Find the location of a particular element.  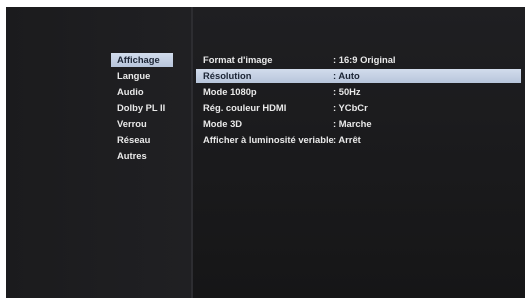

setting-value: : Arrêt is located at coordinates (347, 139).